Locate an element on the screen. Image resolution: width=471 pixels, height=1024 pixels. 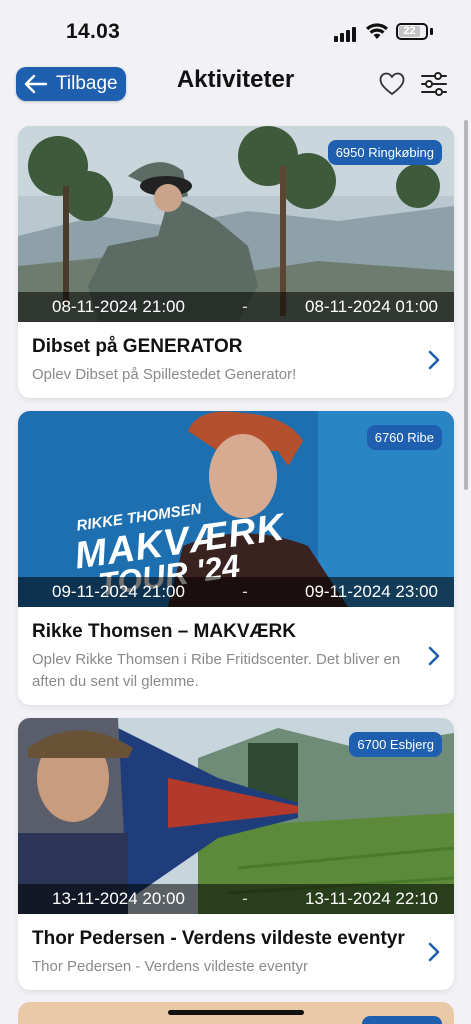
date-range: 08-11-2024 21:00 - 08-11-2024 01:00 is located at coordinates (236, 307).